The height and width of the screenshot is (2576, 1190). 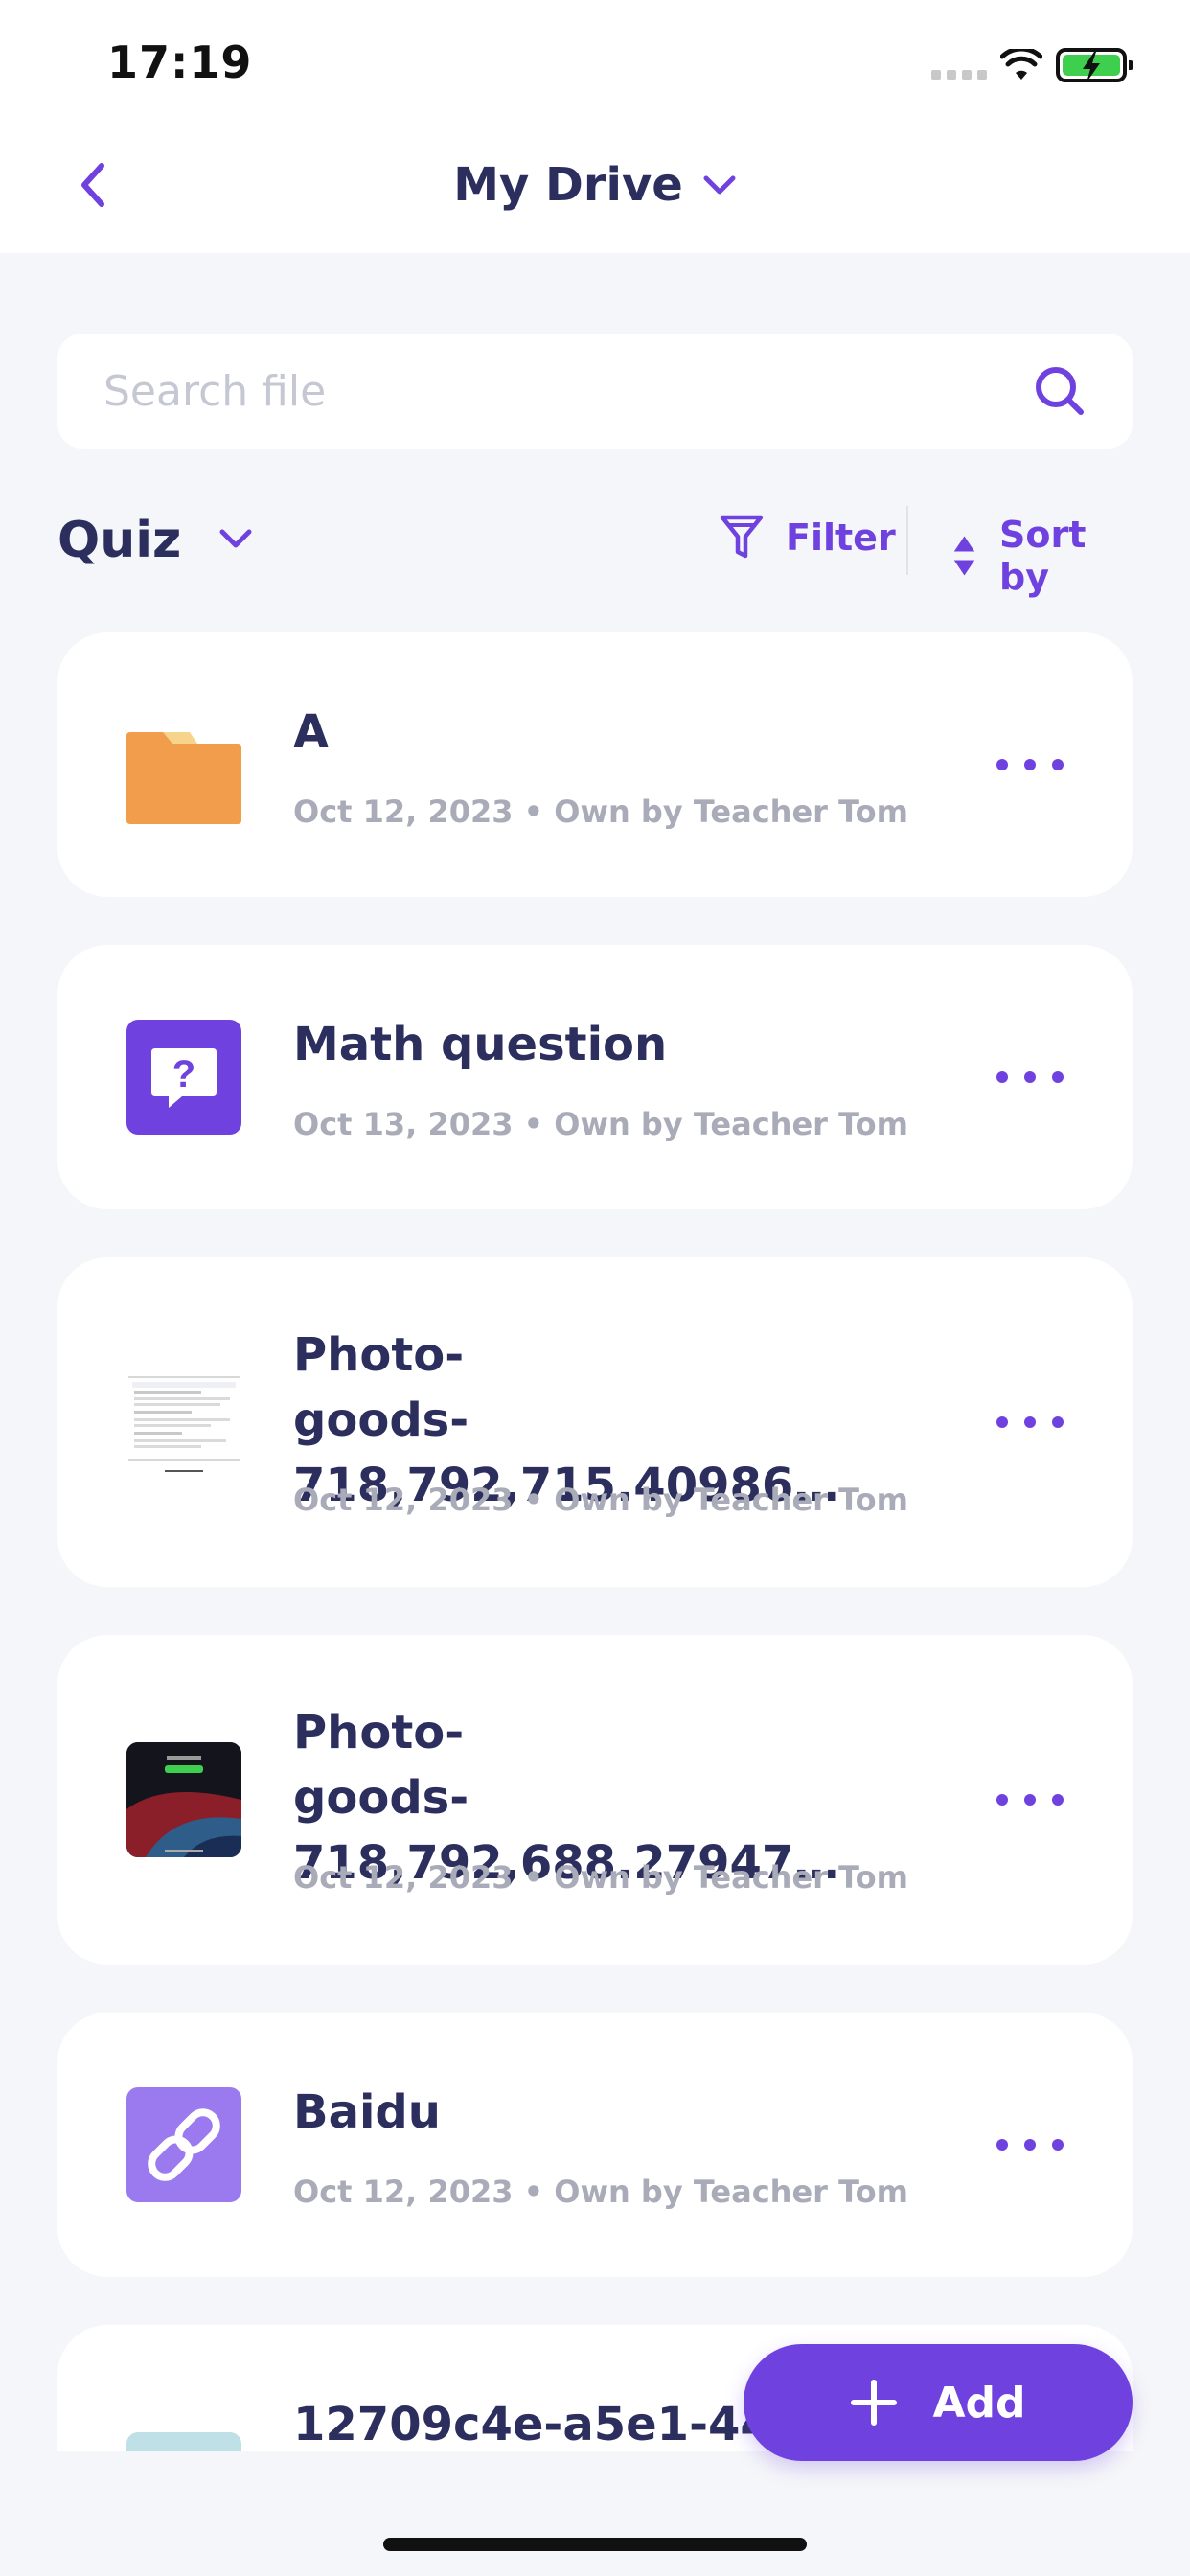 What do you see at coordinates (1060, 391) in the screenshot?
I see `search-icon` at bounding box center [1060, 391].